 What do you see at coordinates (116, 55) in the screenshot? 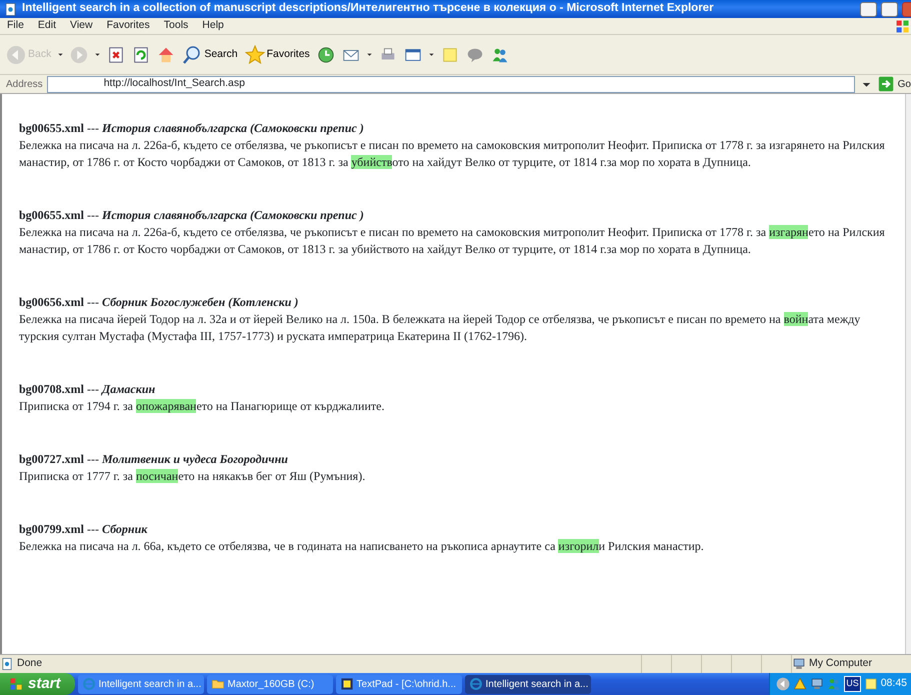
I see `stop-icon` at bounding box center [116, 55].